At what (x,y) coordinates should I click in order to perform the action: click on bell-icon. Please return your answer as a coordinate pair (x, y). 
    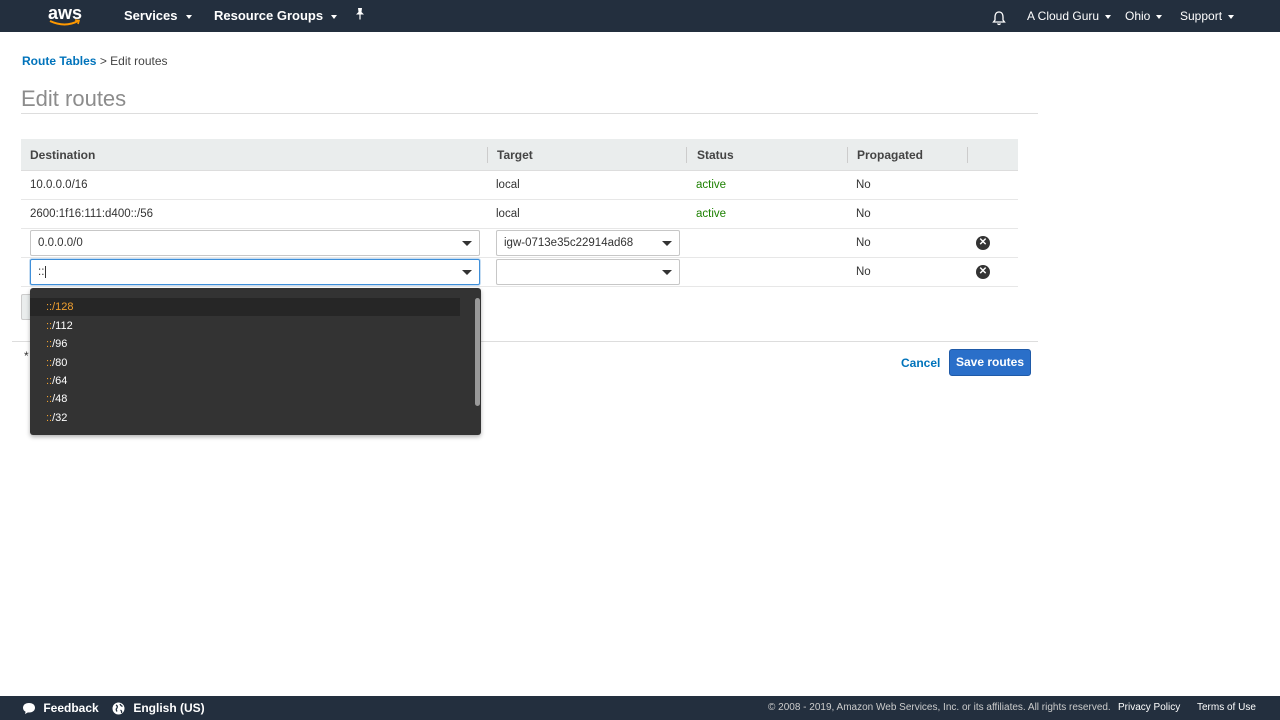
    Looking at the image, I should click on (999, 17).